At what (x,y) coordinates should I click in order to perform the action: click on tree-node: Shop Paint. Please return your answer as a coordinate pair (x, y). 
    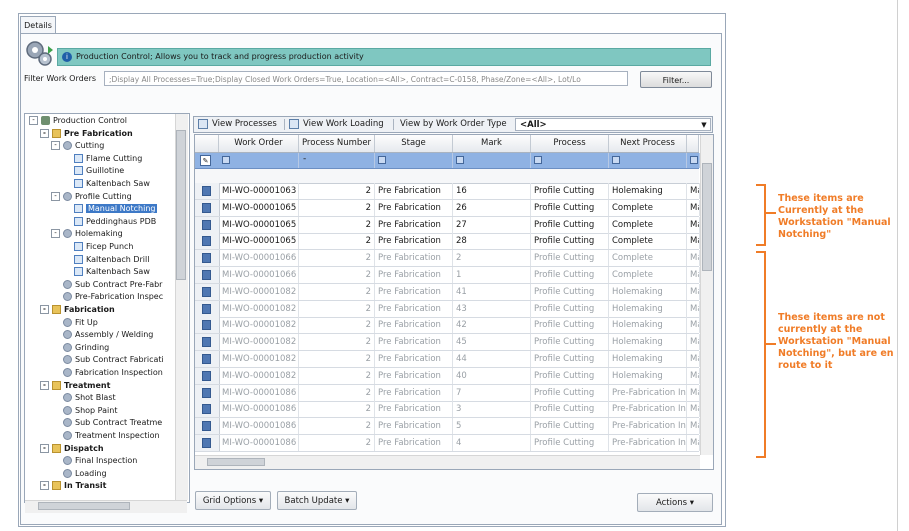
    Looking at the image, I should click on (84, 411).